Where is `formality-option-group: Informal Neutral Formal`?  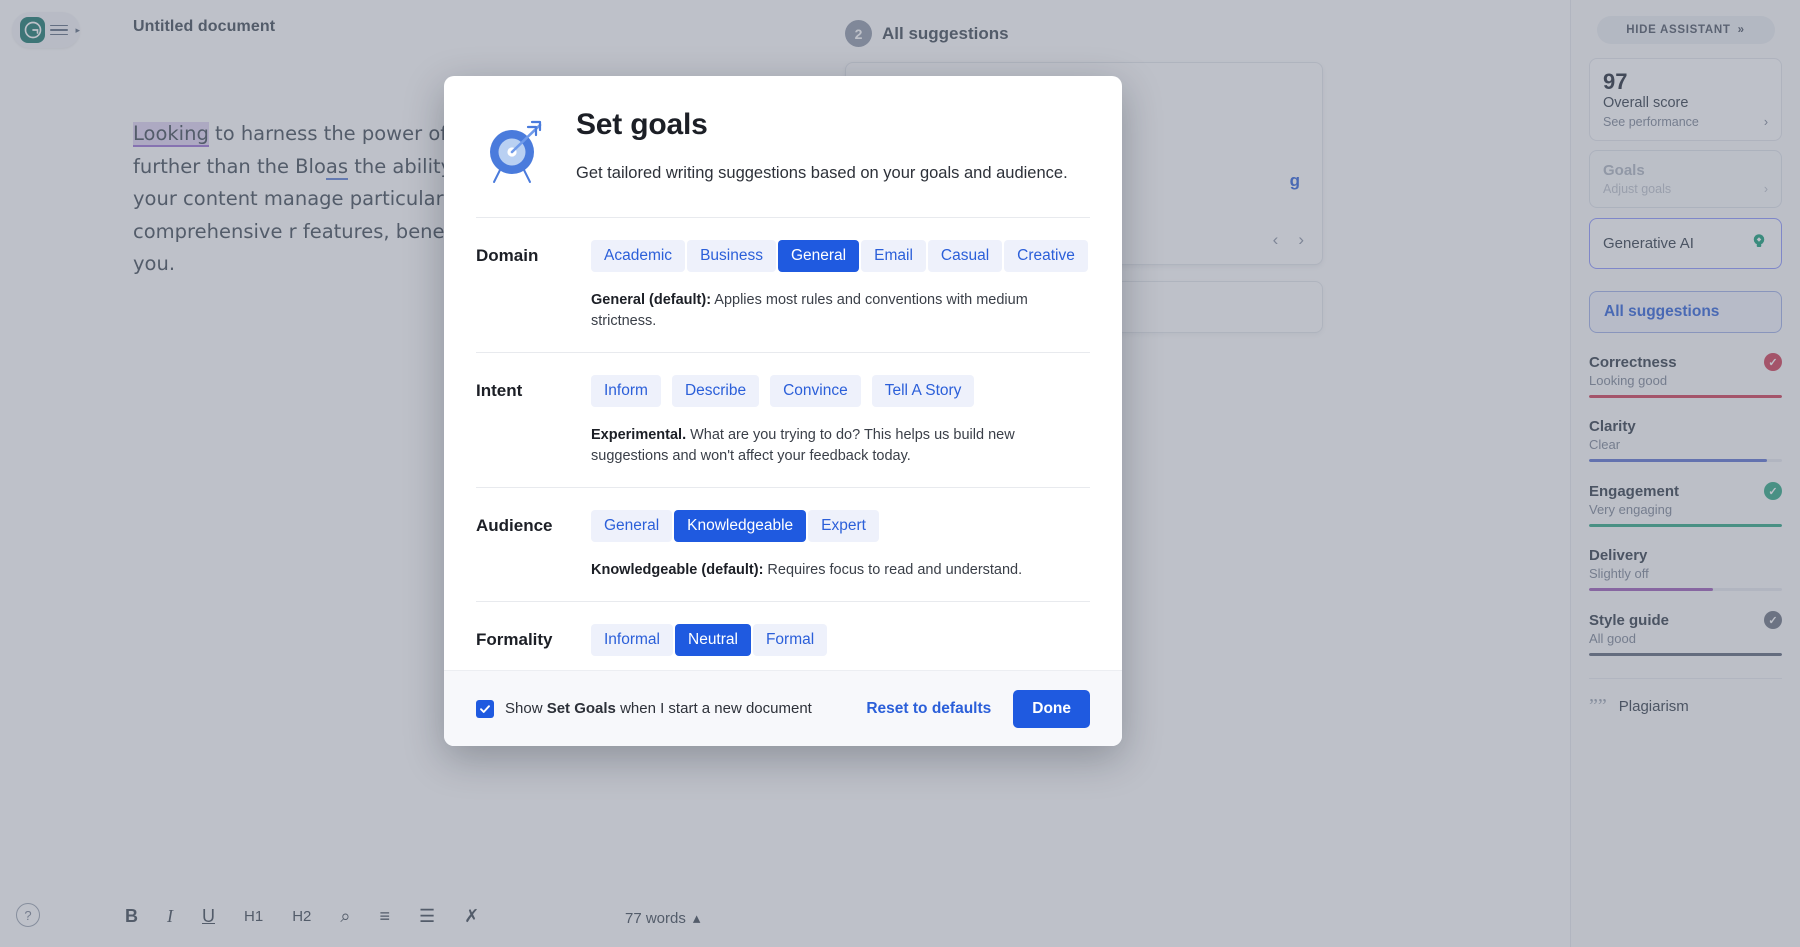 formality-option-group: Informal Neutral Formal is located at coordinates (840, 640).